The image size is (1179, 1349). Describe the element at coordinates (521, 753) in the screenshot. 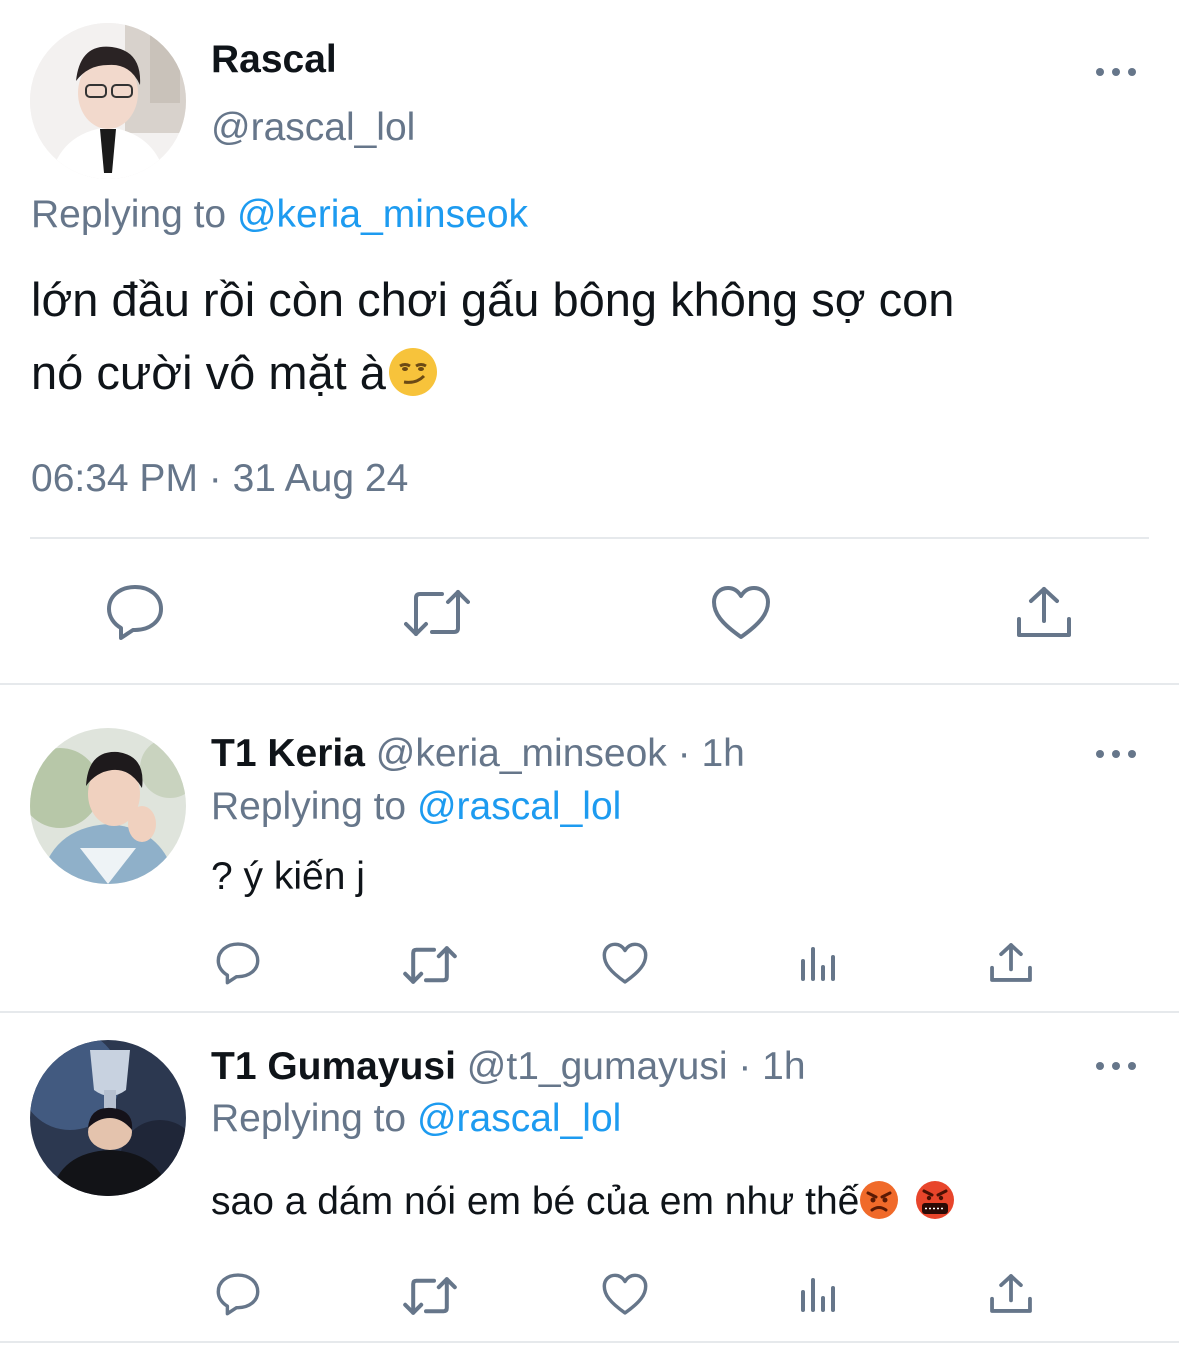

I see `handle: @keria_minseok` at that location.